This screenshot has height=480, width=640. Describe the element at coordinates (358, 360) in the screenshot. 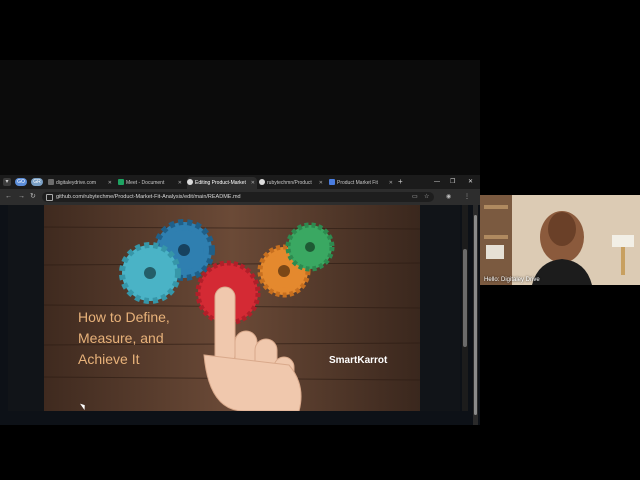

I see `smartkarrot-logo: SmartKarrot` at that location.